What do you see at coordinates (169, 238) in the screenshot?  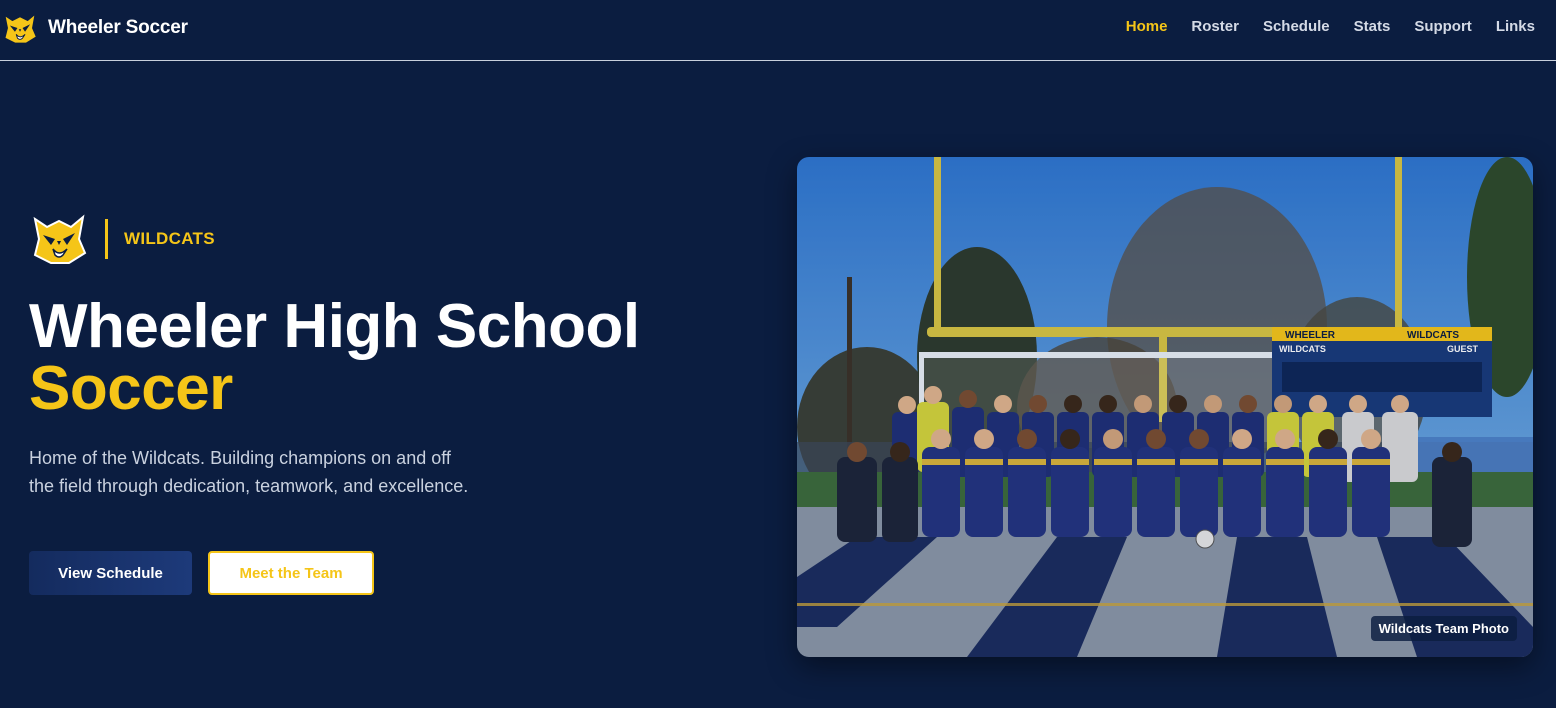 I see `badge-label: WILDCATS` at bounding box center [169, 238].